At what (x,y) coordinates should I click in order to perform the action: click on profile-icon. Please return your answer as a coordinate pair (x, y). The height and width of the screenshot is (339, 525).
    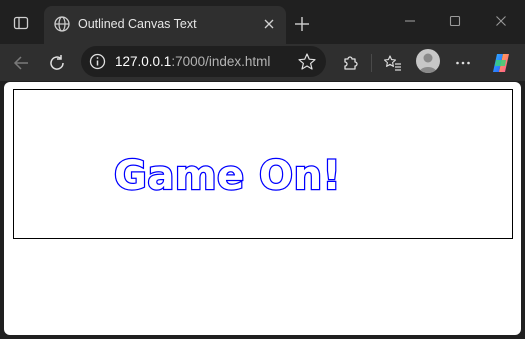
    Looking at the image, I should click on (428, 63).